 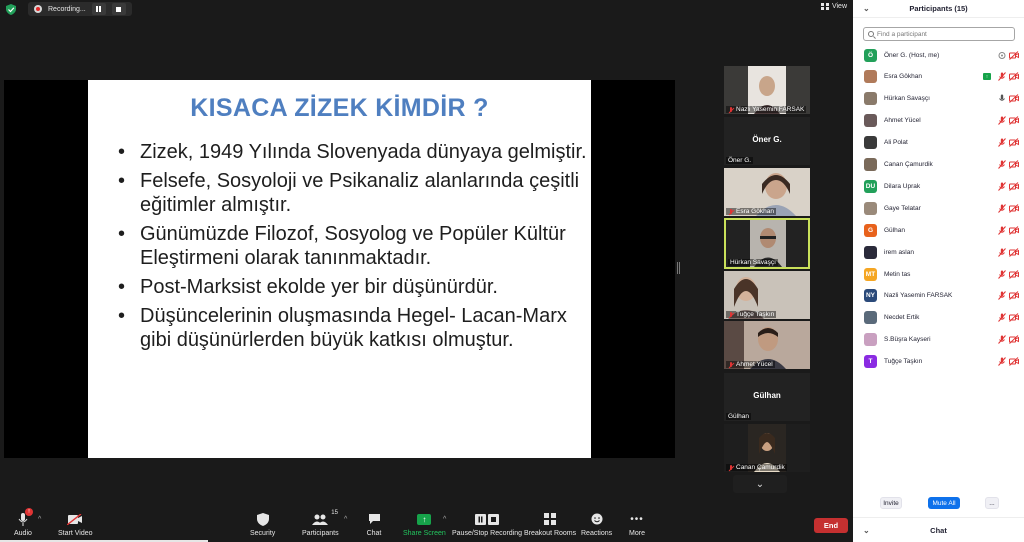 I want to click on mute-all-button: Mute All, so click(x=944, y=503).